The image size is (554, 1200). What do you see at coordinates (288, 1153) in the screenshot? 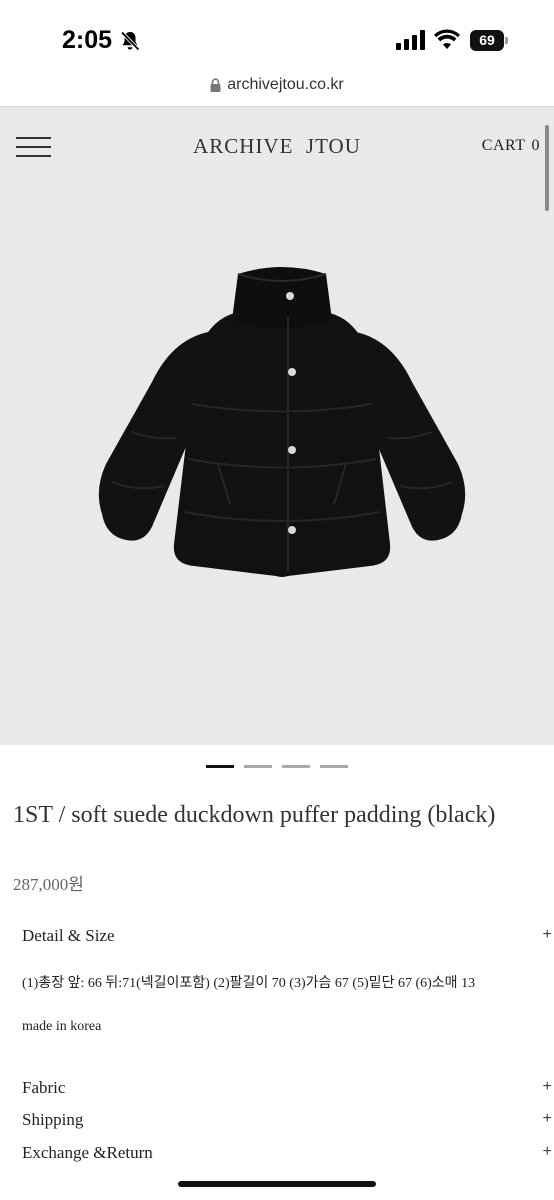
I see `exchange-return-toggle: Exchange &Return +` at bounding box center [288, 1153].